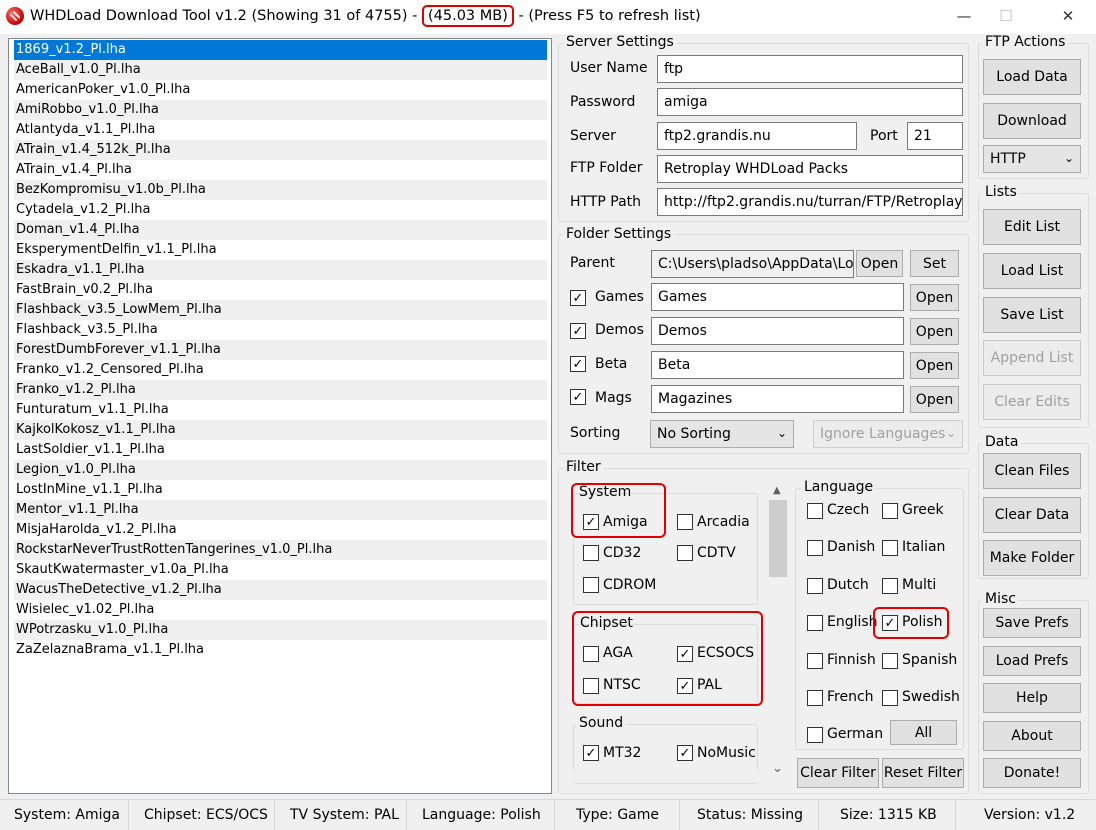  Describe the element at coordinates (1032, 159) in the screenshot. I see `protocol-select: HTTP ⌄` at that location.